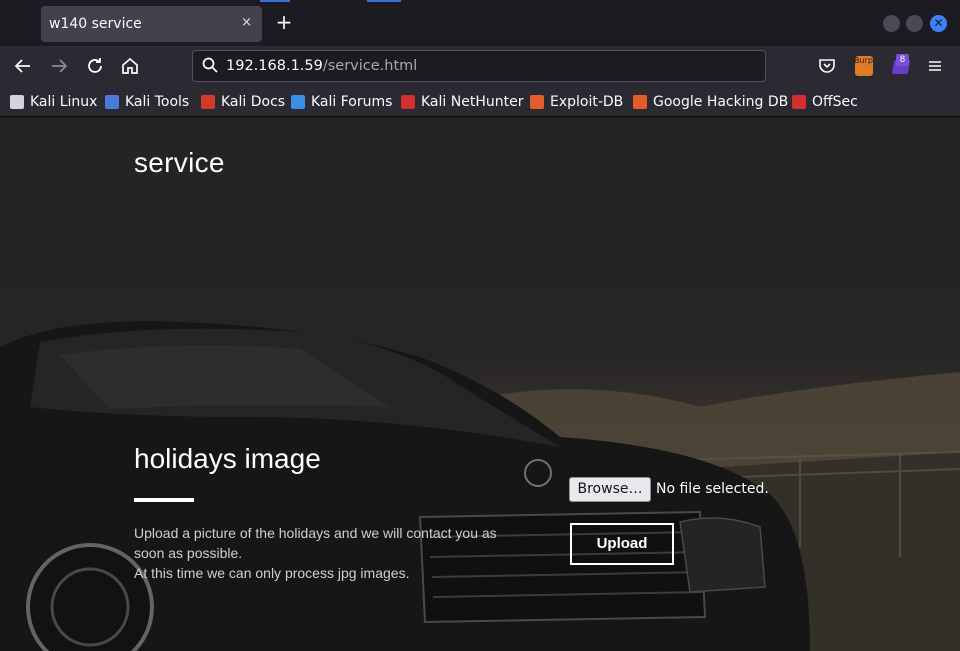 This screenshot has width=960, height=651. I want to click on bookmark-item: Google Hacking DB, so click(710, 102).